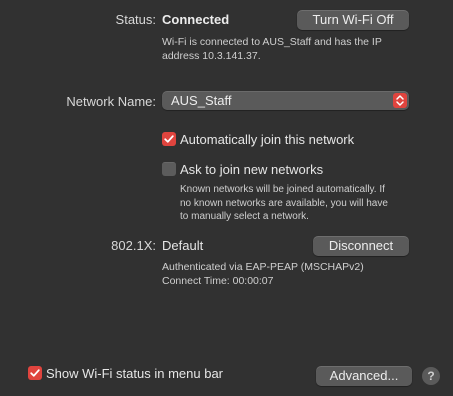 The image size is (453, 396). Describe the element at coordinates (244, 216) in the screenshot. I see `ask-join-note-line3: to manually select a network.` at that location.